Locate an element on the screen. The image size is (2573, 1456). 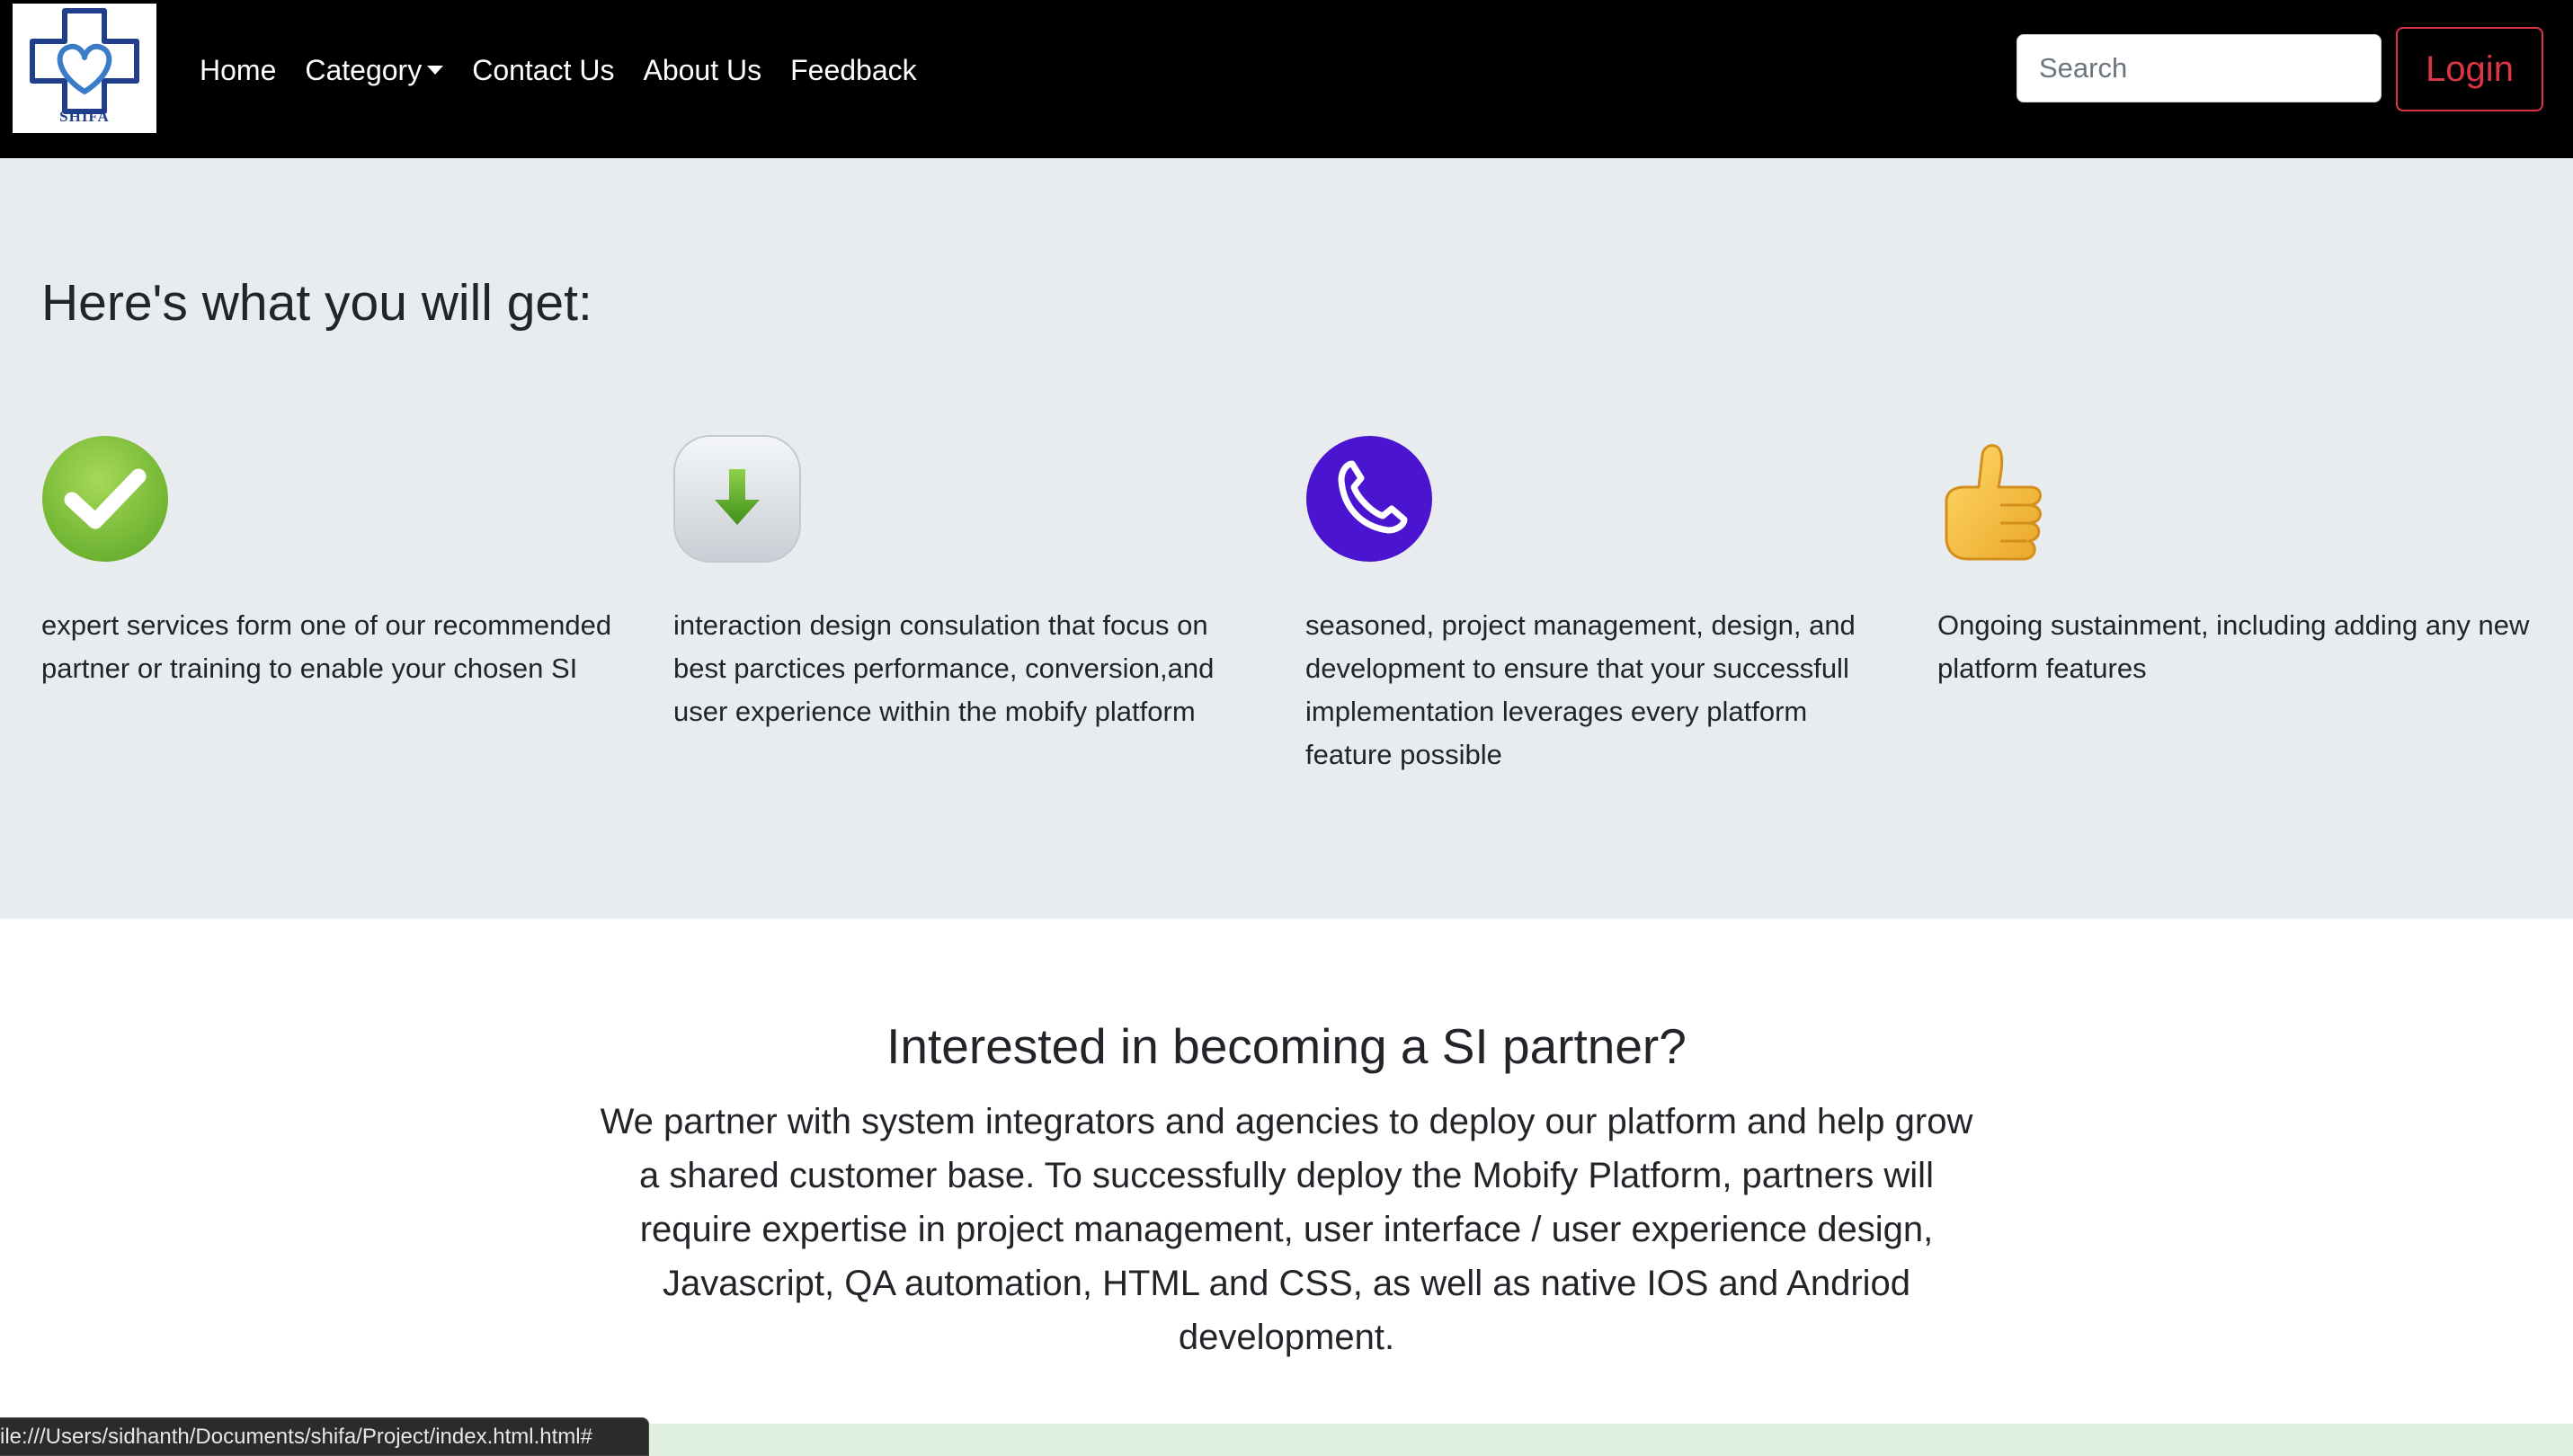
nav-home: Home is located at coordinates (238, 70).